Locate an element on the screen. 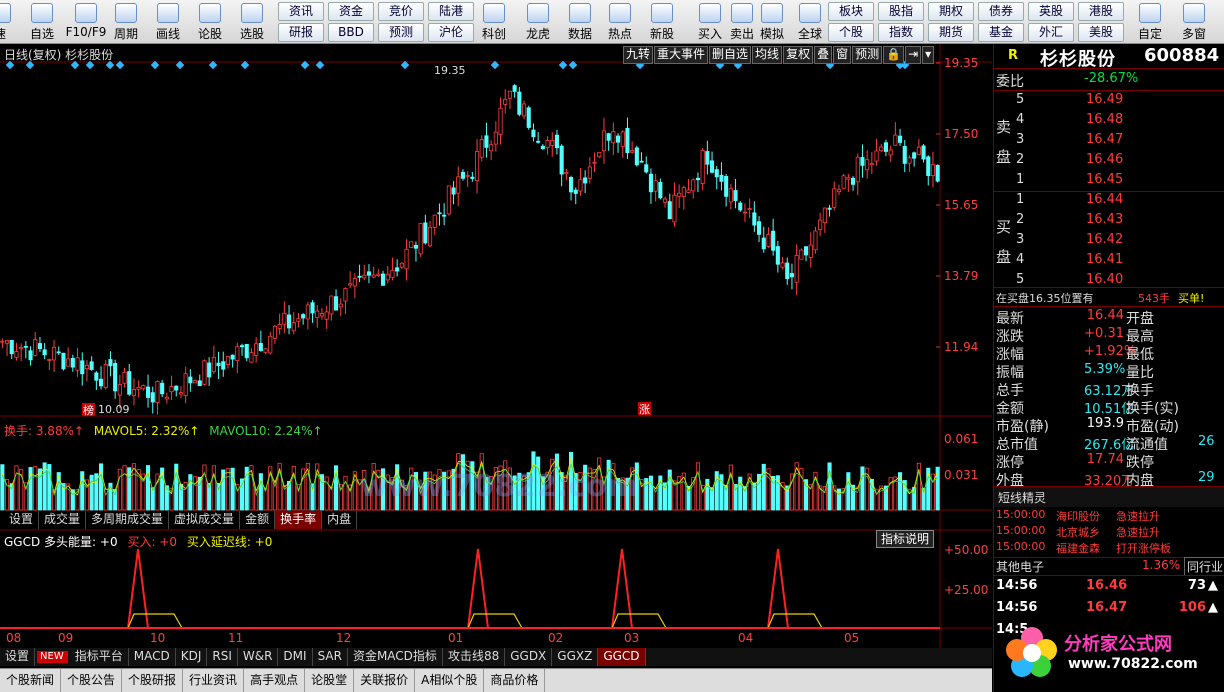  toolbar-quick-基金: 基金 is located at coordinates (1001, 32).